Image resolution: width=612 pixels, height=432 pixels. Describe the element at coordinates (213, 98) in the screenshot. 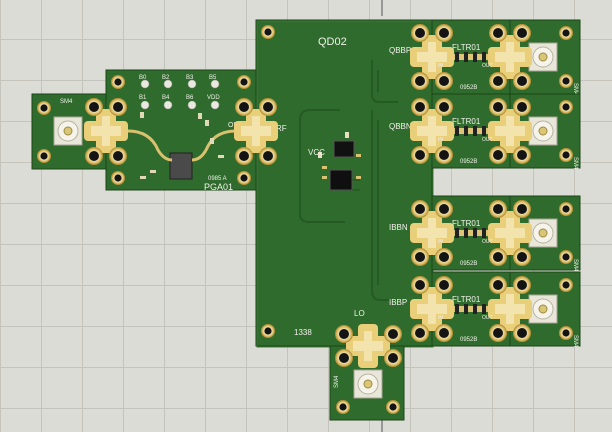

I see `pad-vdd-label: VDD` at that location.